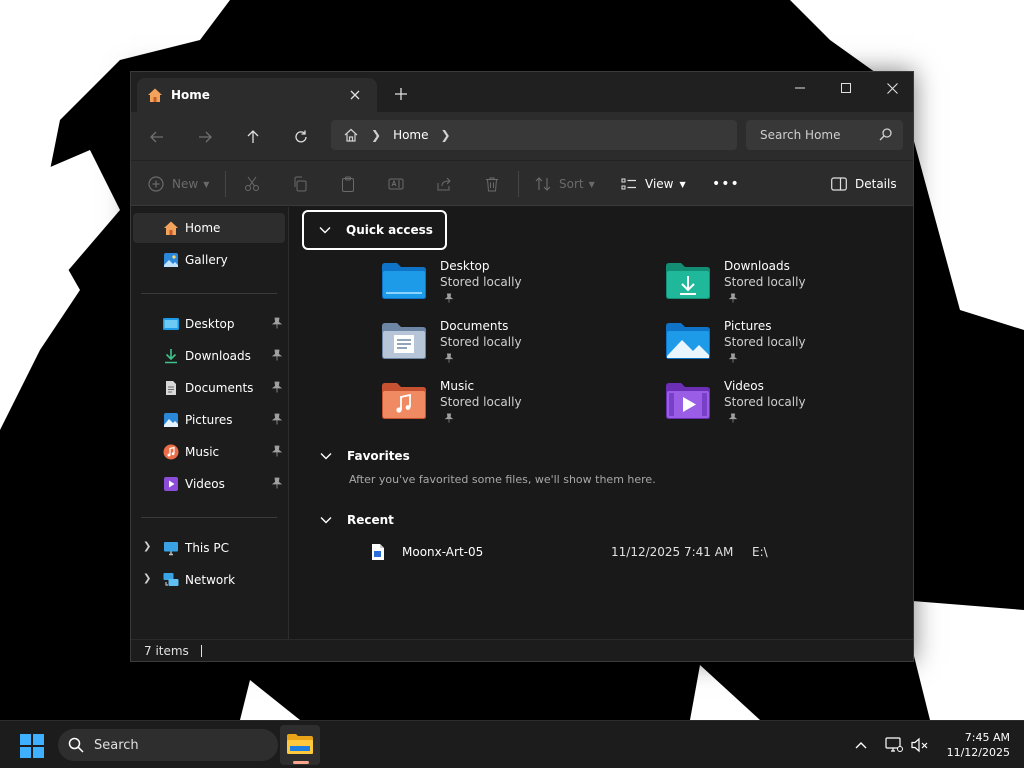 The height and width of the screenshot is (768, 1024). Describe the element at coordinates (171, 579) in the screenshot. I see `network-icon` at that location.